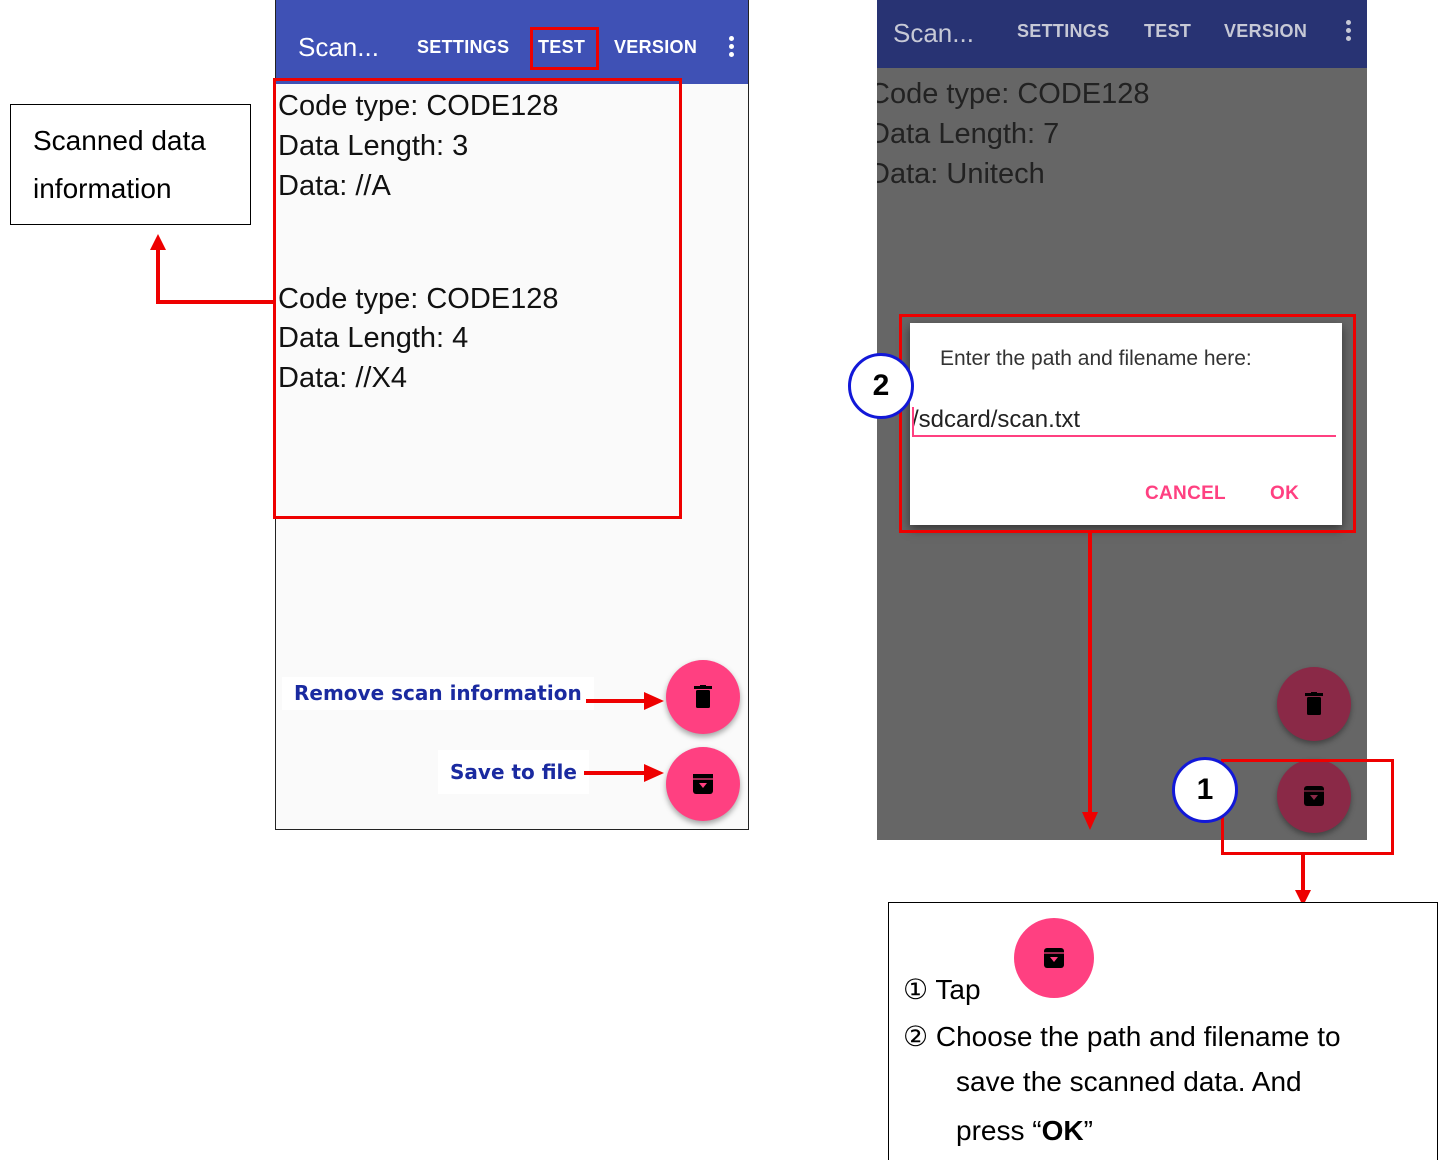 Image resolution: width=1443 pixels, height=1160 pixels. Describe the element at coordinates (1122, 1036) in the screenshot. I see `instruction-step-2-line1: ② Choose the path and filename to` at that location.